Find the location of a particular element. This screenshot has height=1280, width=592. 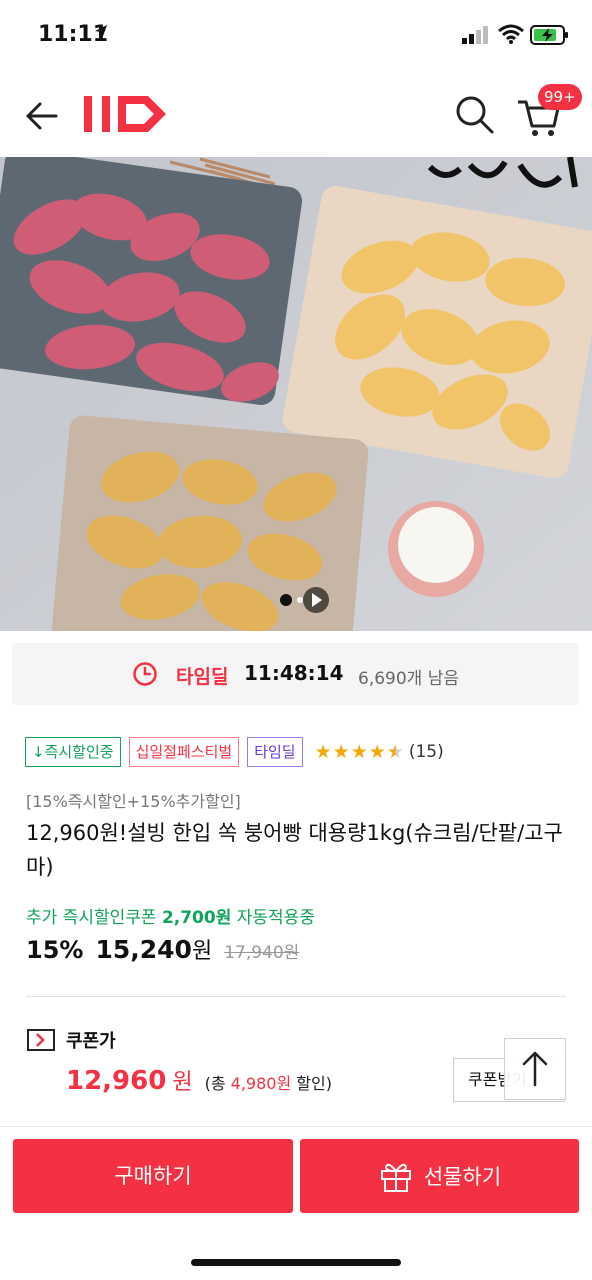

coupon-icon is located at coordinates (41, 1040).